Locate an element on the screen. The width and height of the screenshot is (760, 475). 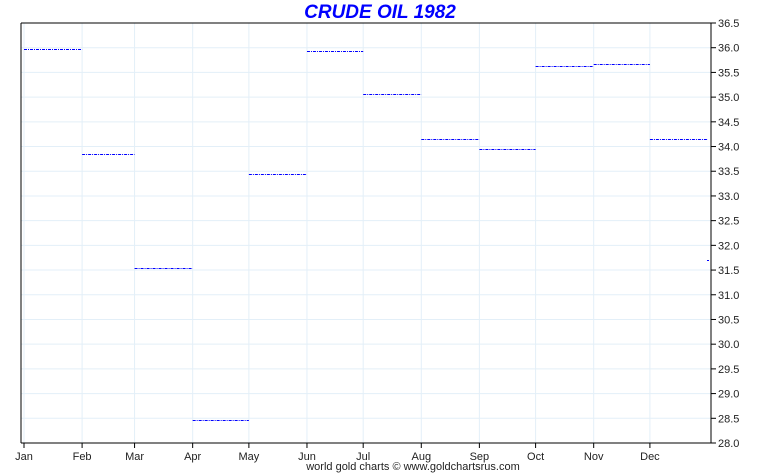
y-tick-label: 29.5 is located at coordinates (728, 370).